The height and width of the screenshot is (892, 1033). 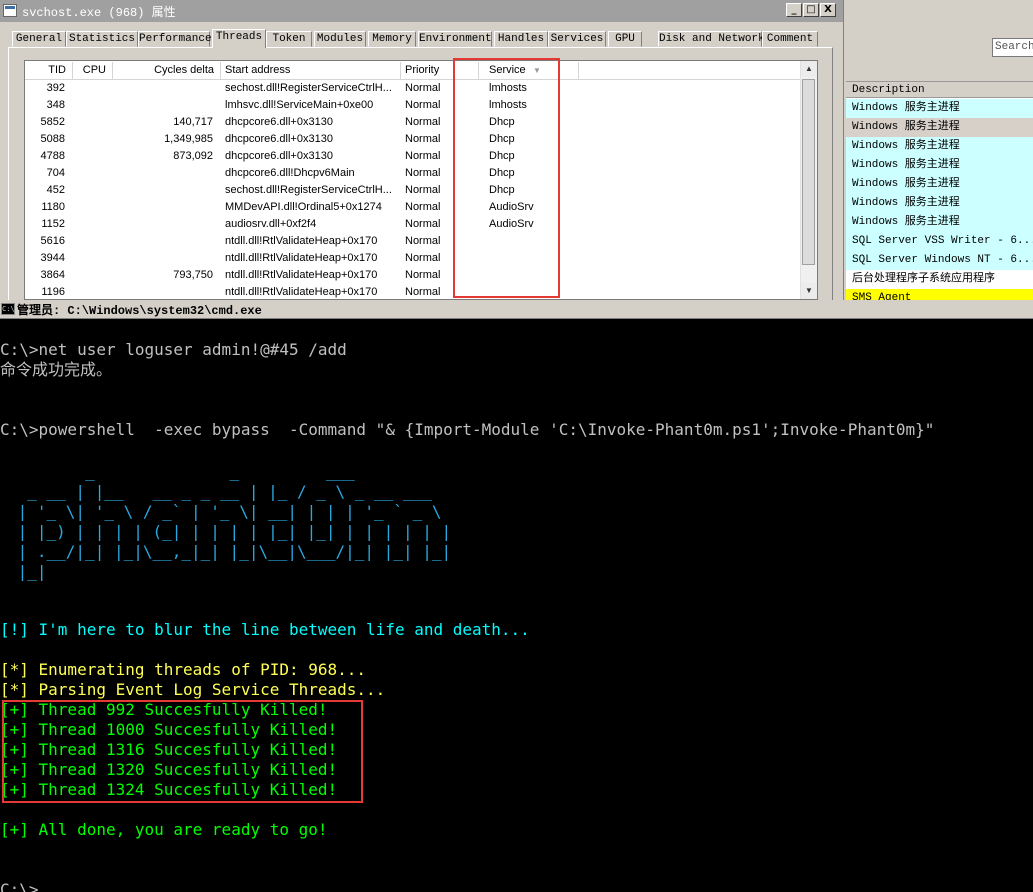 I want to click on tab-memory: Memory, so click(x=392, y=39).